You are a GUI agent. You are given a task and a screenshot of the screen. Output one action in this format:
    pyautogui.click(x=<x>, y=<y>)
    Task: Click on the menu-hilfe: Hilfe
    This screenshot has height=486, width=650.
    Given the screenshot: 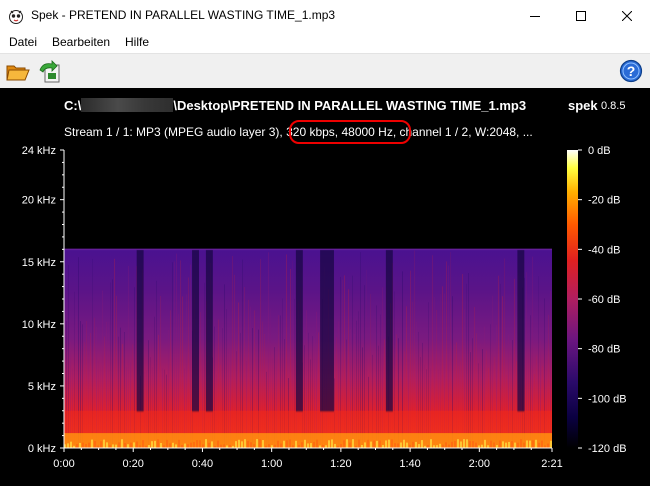 What is the action you would take?
    pyautogui.click(x=137, y=42)
    